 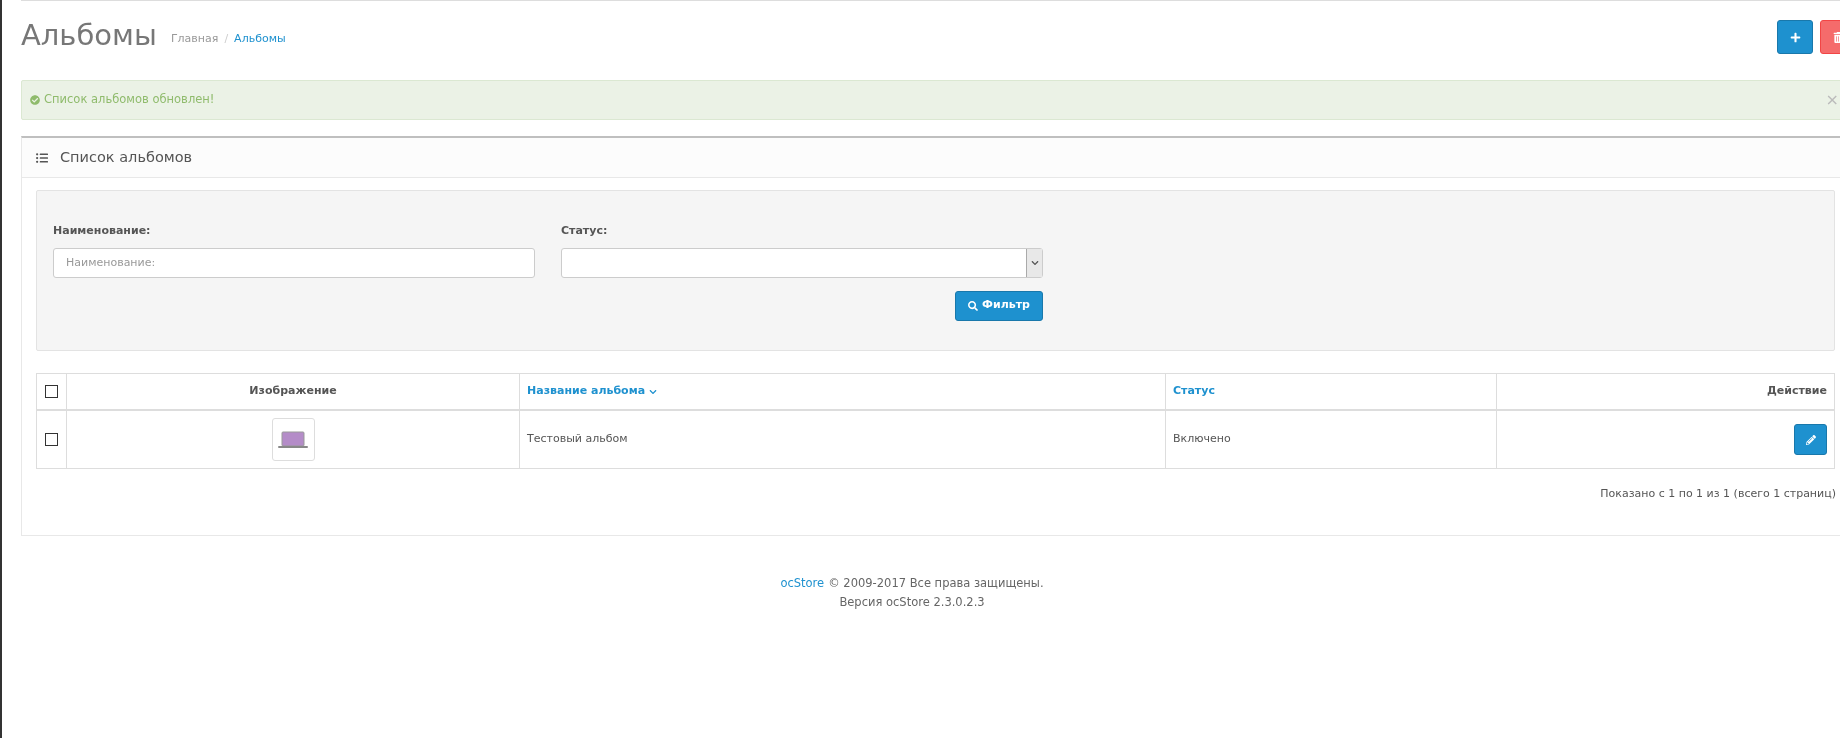 I want to click on panel-title: Список альбомов, so click(x=126, y=157).